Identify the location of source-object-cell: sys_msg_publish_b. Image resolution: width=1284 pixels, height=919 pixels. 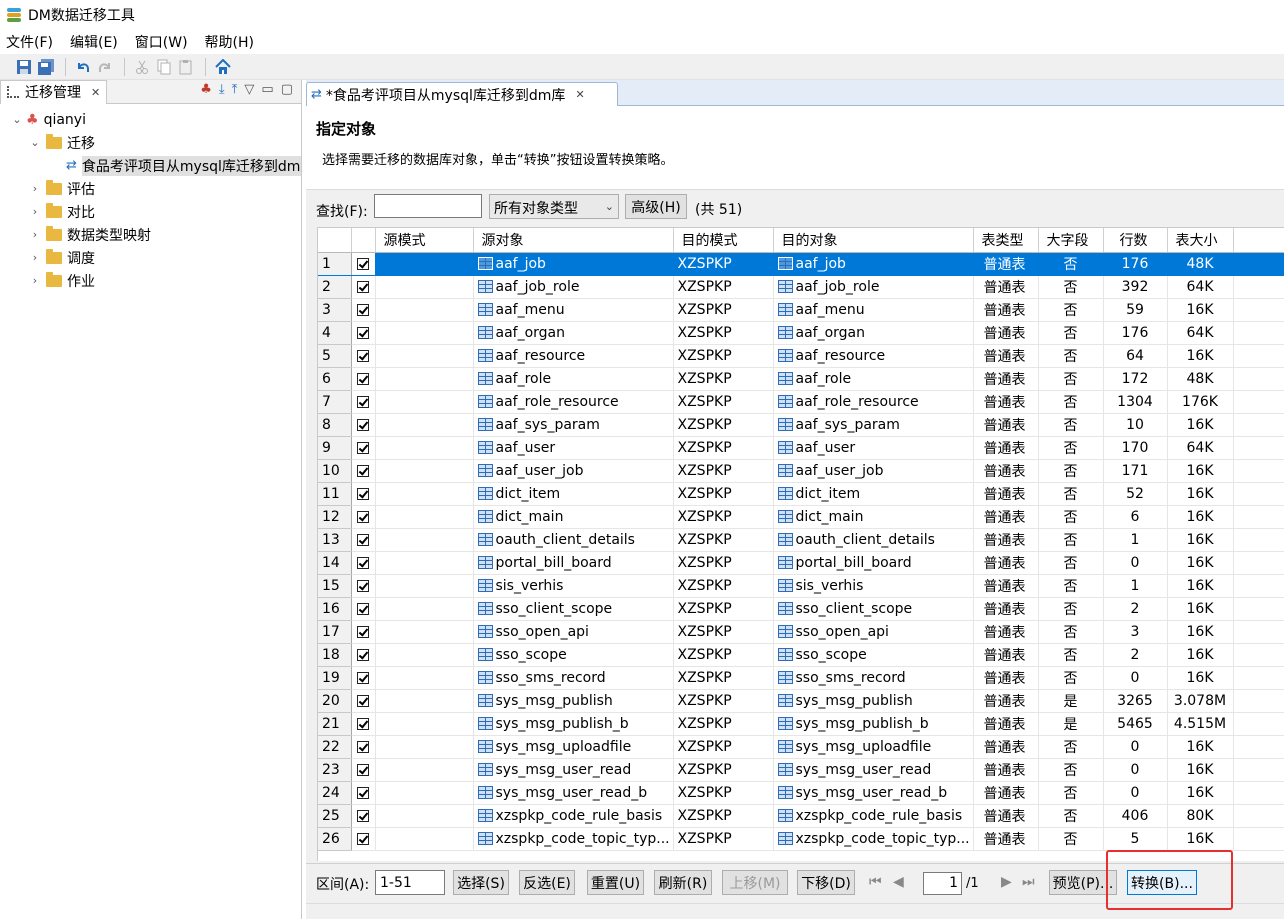
(573, 724).